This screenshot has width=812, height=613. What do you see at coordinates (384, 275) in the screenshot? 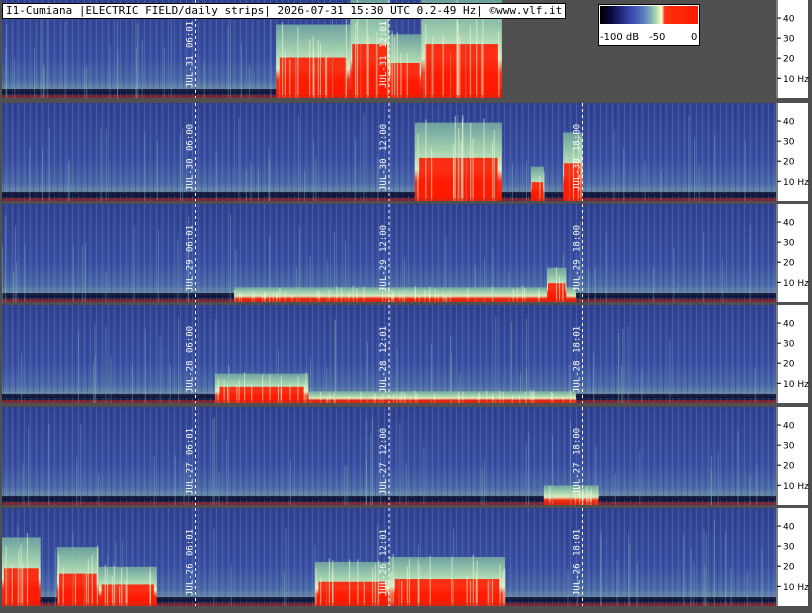
I see `marker-day-label: JUL-29` at bounding box center [384, 275].